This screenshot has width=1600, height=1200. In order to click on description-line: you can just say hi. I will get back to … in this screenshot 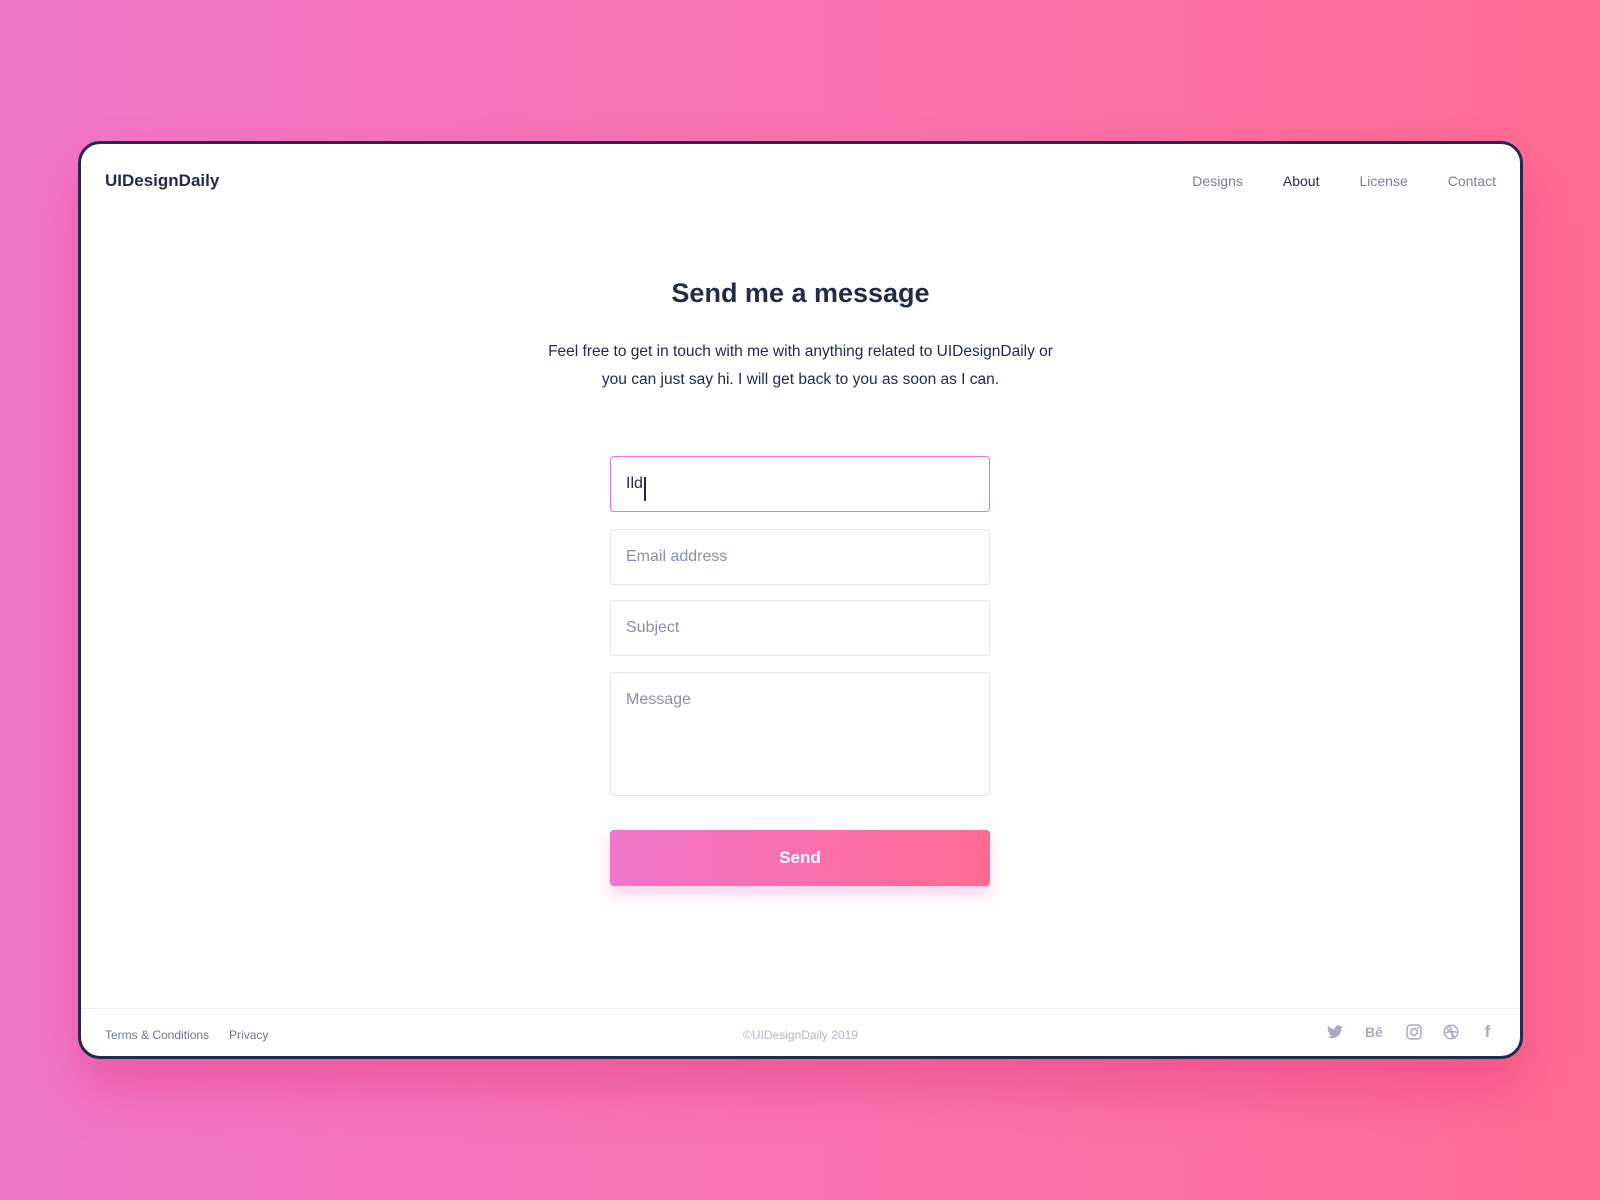, I will do `click(800, 379)`.